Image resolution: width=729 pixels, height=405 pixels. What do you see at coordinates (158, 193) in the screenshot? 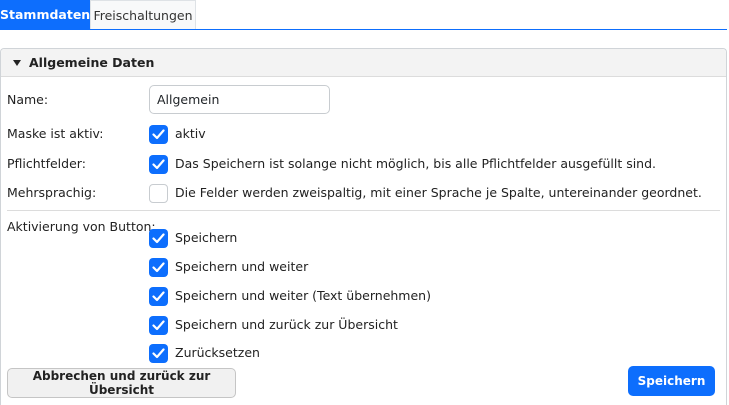
I see `mehrsprachig-checkbox` at bounding box center [158, 193].